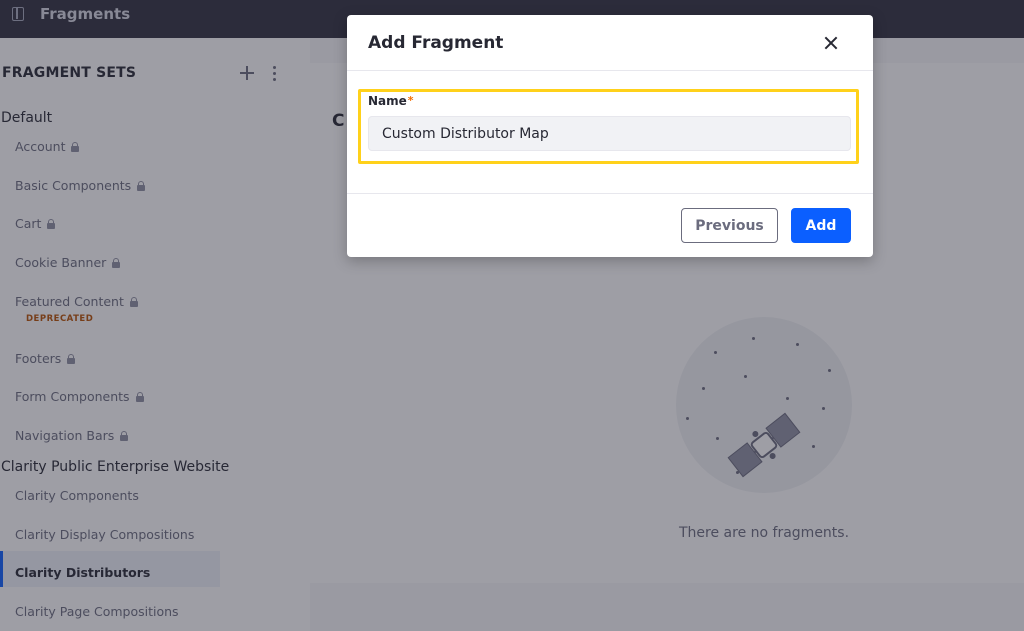 The height and width of the screenshot is (631, 1024). What do you see at coordinates (610, 43) in the screenshot?
I see `modal-header: Add Fragment` at bounding box center [610, 43].